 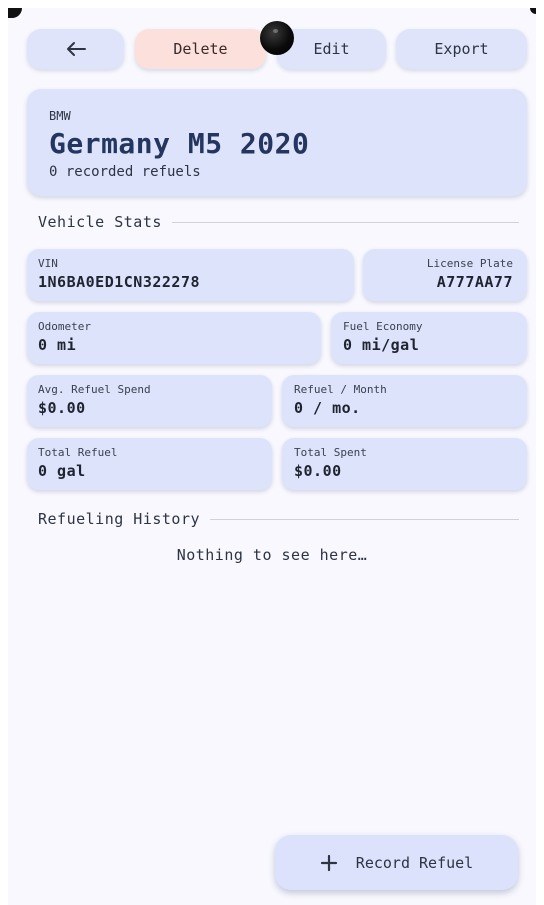 What do you see at coordinates (94, 389) in the screenshot?
I see `tile-label: Avg. Refuel Spend` at bounding box center [94, 389].